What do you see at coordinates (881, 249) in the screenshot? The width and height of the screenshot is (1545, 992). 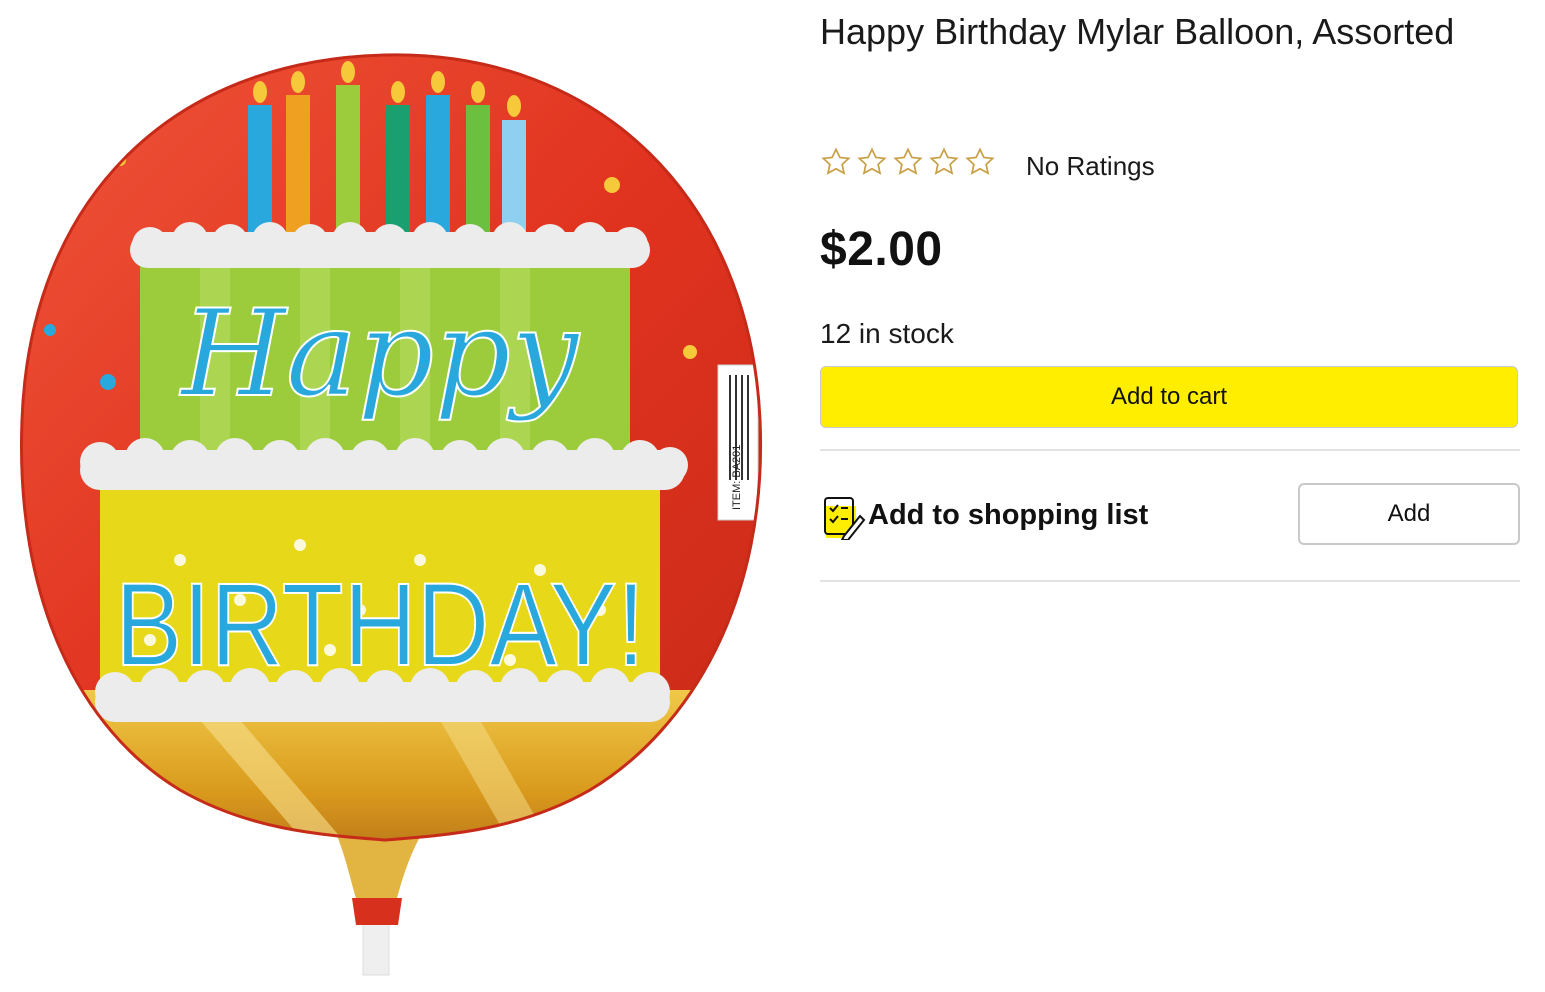 I see `product-price: $2.00` at bounding box center [881, 249].